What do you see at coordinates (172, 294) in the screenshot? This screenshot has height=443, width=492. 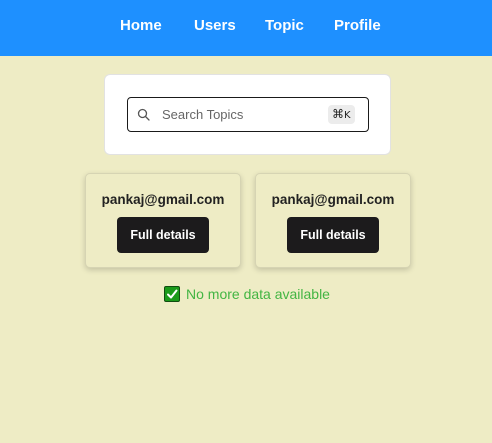 I see `check-mark-icon` at bounding box center [172, 294].